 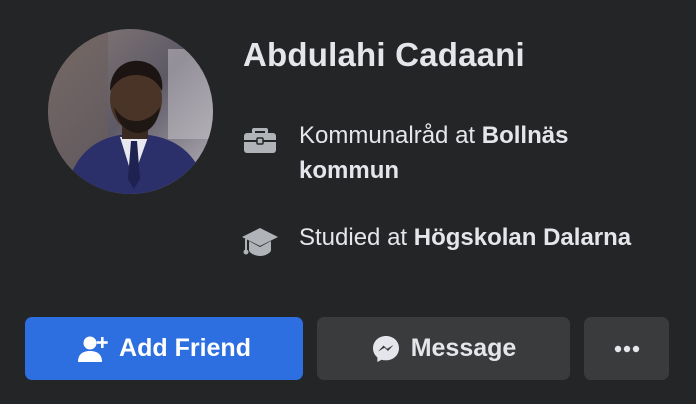 I want to click on graduation-cap-icon, so click(x=260, y=242).